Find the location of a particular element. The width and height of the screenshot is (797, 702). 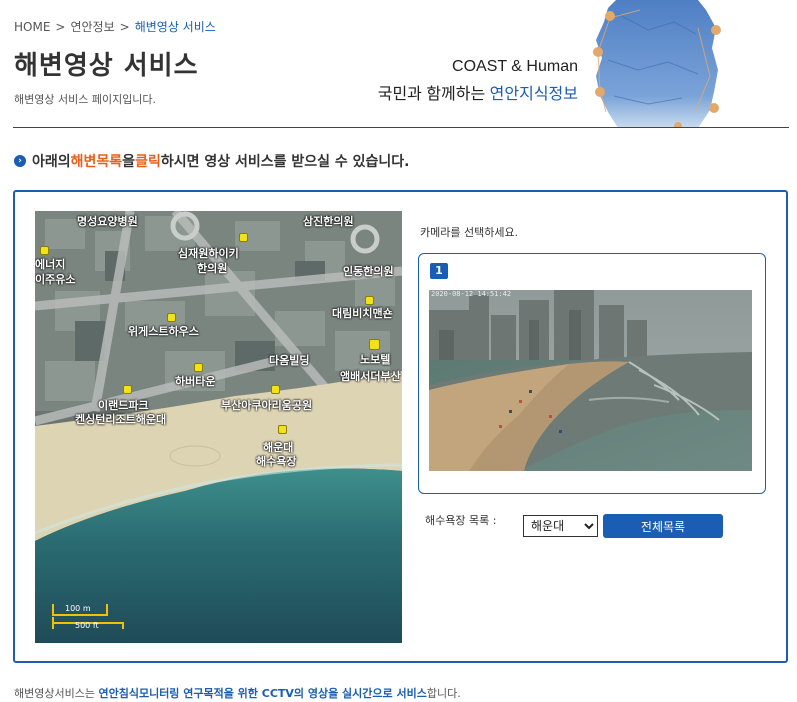

korea-map-graphic is located at coordinates (683, 64).